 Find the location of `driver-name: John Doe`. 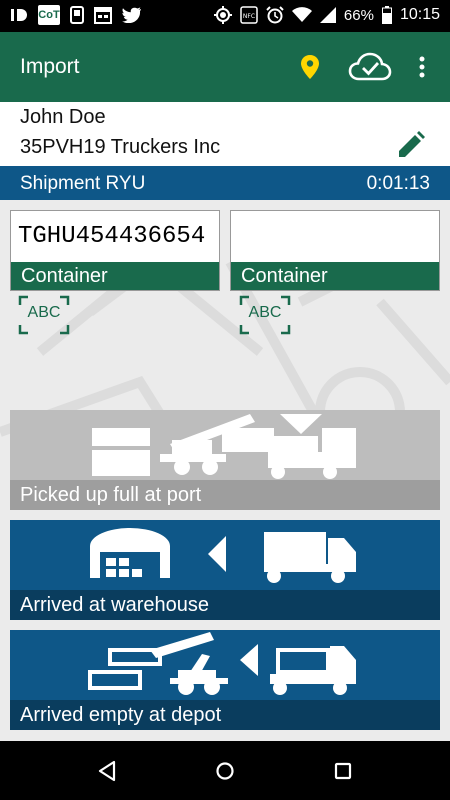

driver-name: John Doe is located at coordinates (63, 117).